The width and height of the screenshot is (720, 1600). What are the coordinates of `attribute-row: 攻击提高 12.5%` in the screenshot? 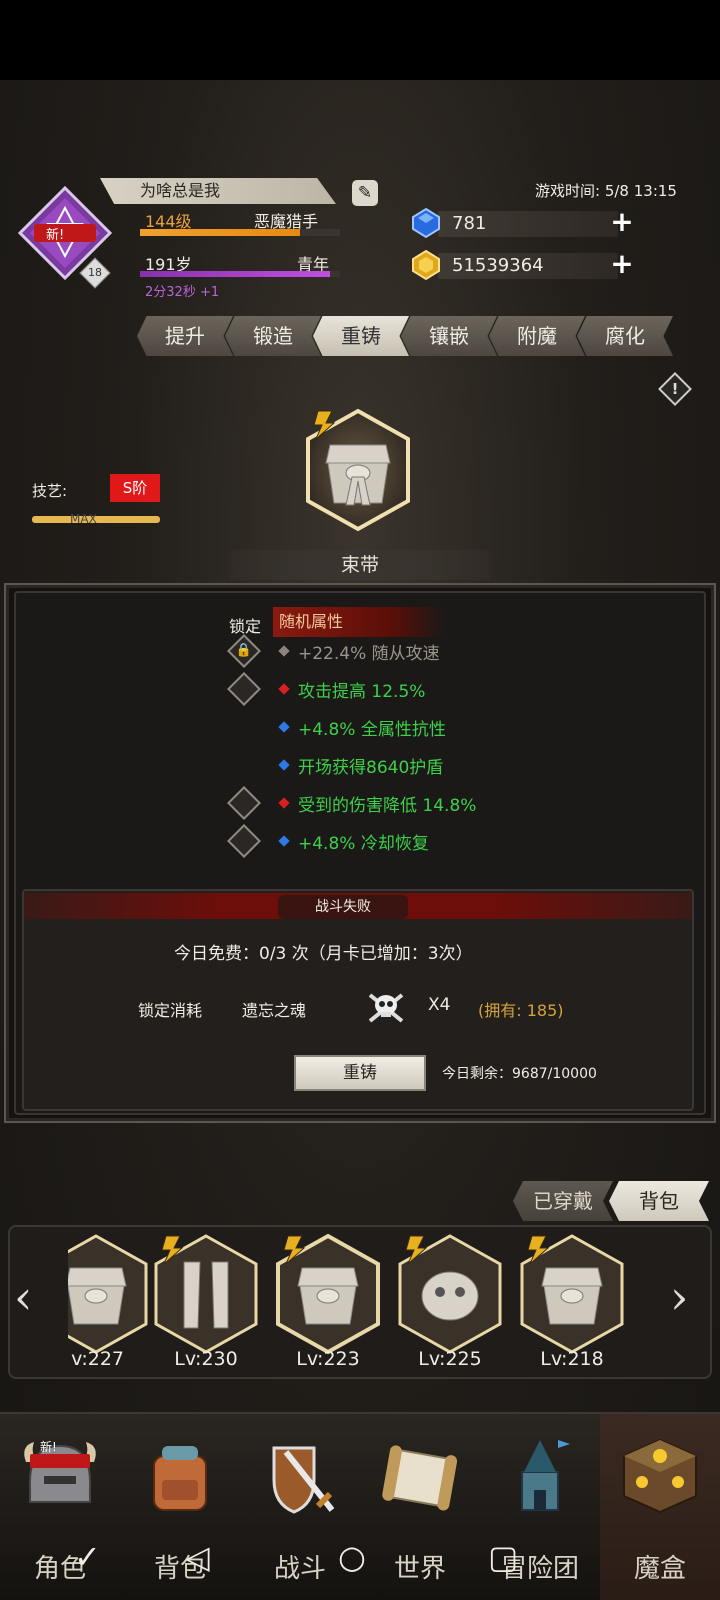 It's located at (362, 690).